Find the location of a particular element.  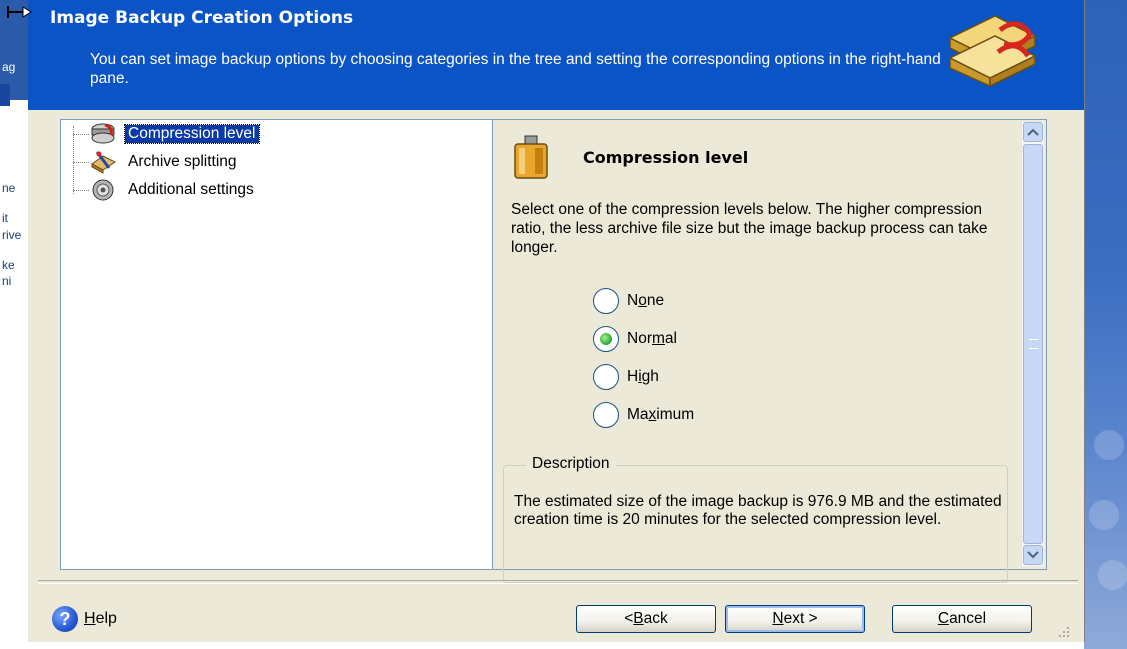

help-icon: ? is located at coordinates (65, 619).